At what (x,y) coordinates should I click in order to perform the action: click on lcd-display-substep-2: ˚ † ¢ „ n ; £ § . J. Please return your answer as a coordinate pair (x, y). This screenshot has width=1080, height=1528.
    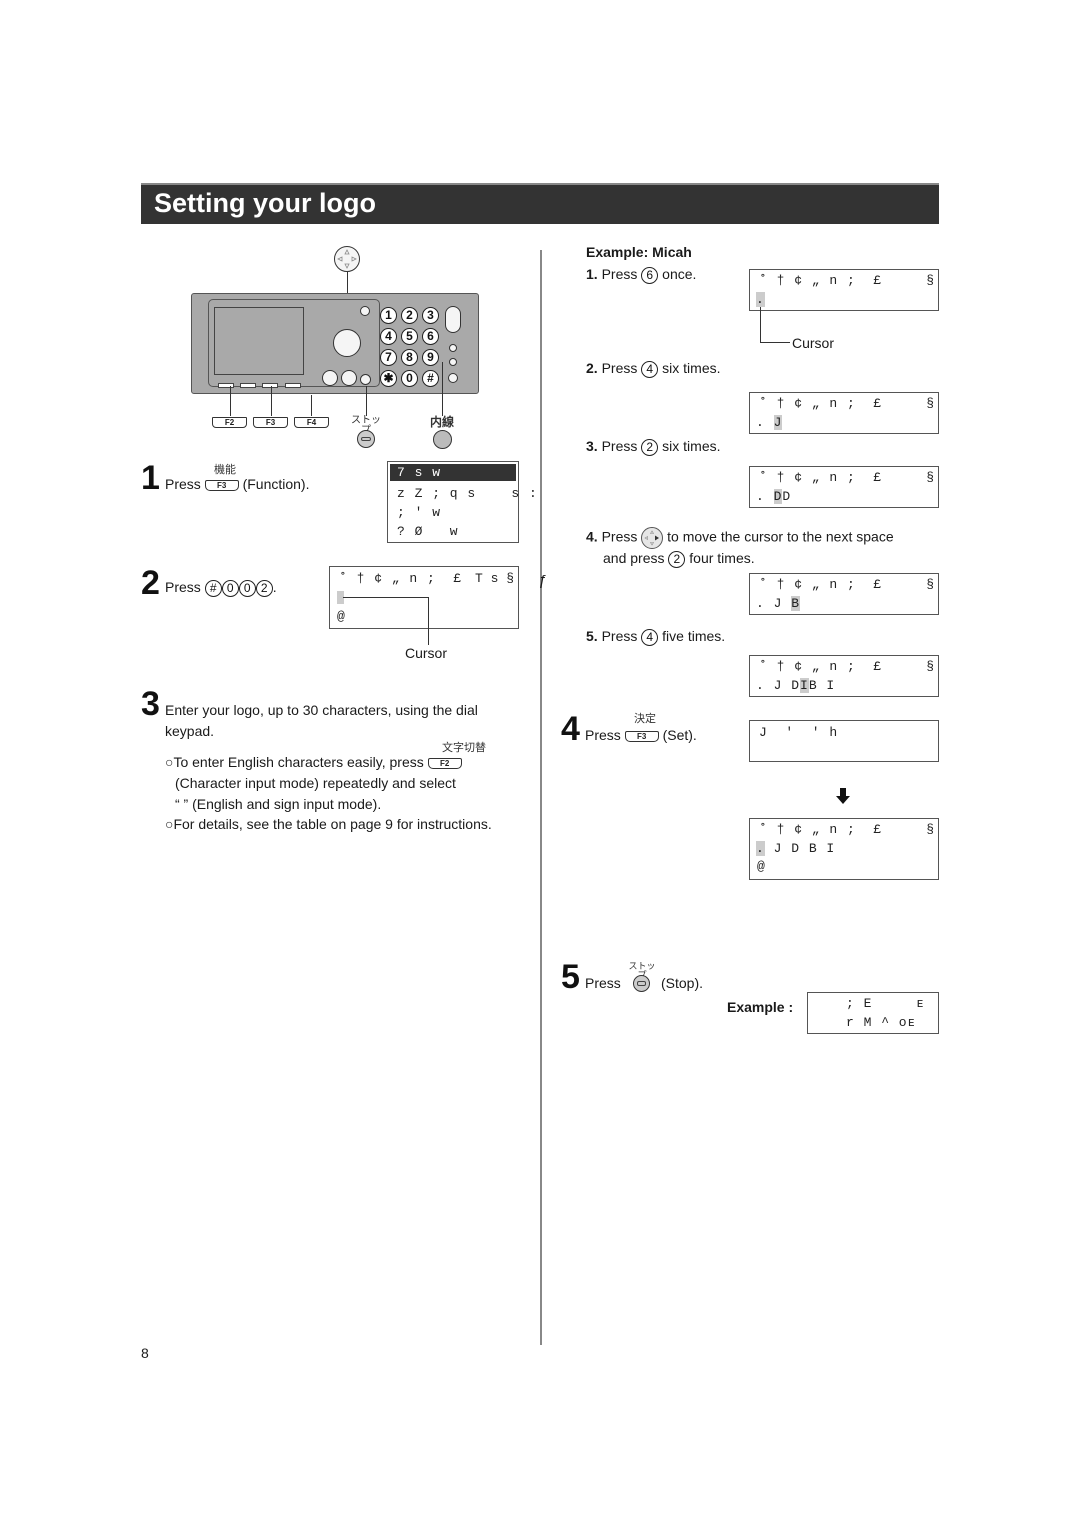
    Looking at the image, I should click on (844, 413).